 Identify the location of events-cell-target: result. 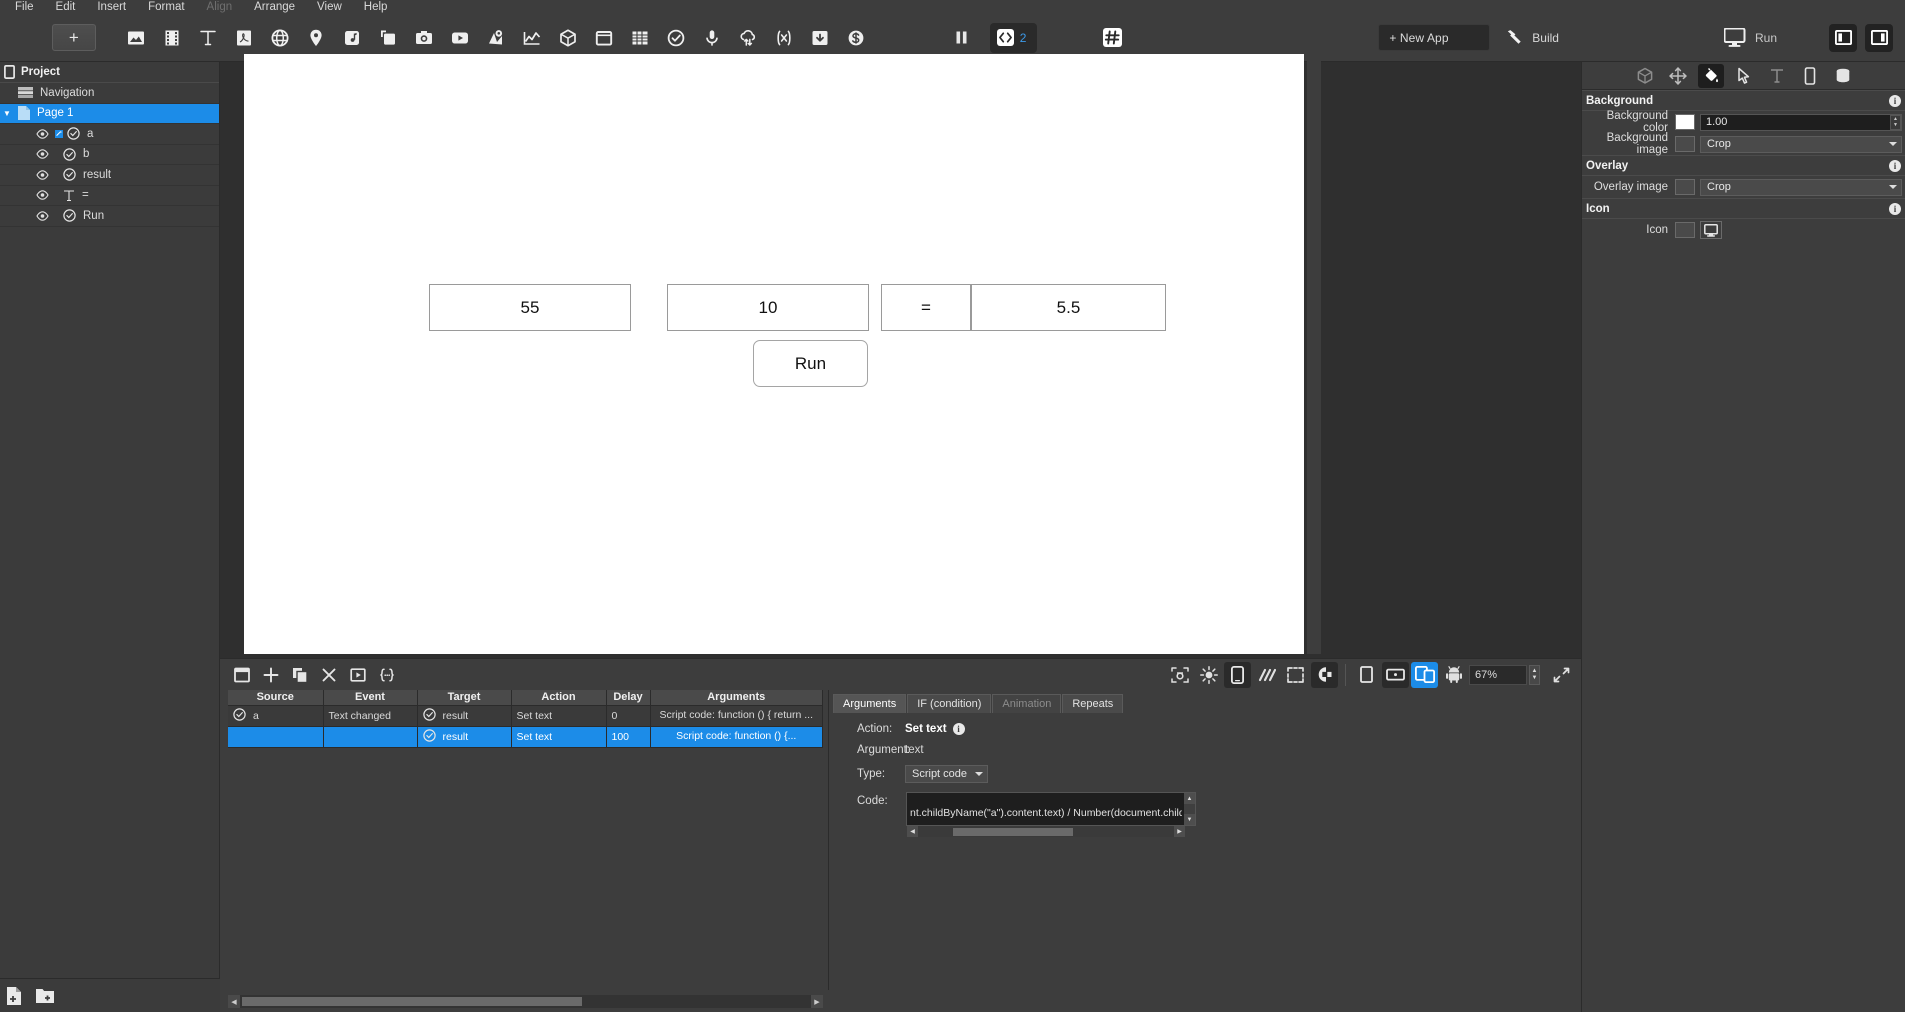
(464, 716).